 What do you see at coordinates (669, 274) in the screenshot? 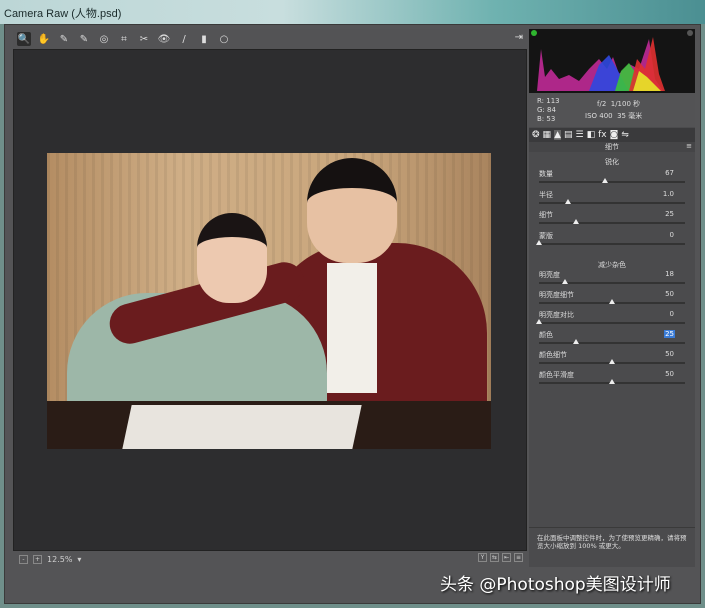
I see `slider-value-input: 18` at bounding box center [669, 274].